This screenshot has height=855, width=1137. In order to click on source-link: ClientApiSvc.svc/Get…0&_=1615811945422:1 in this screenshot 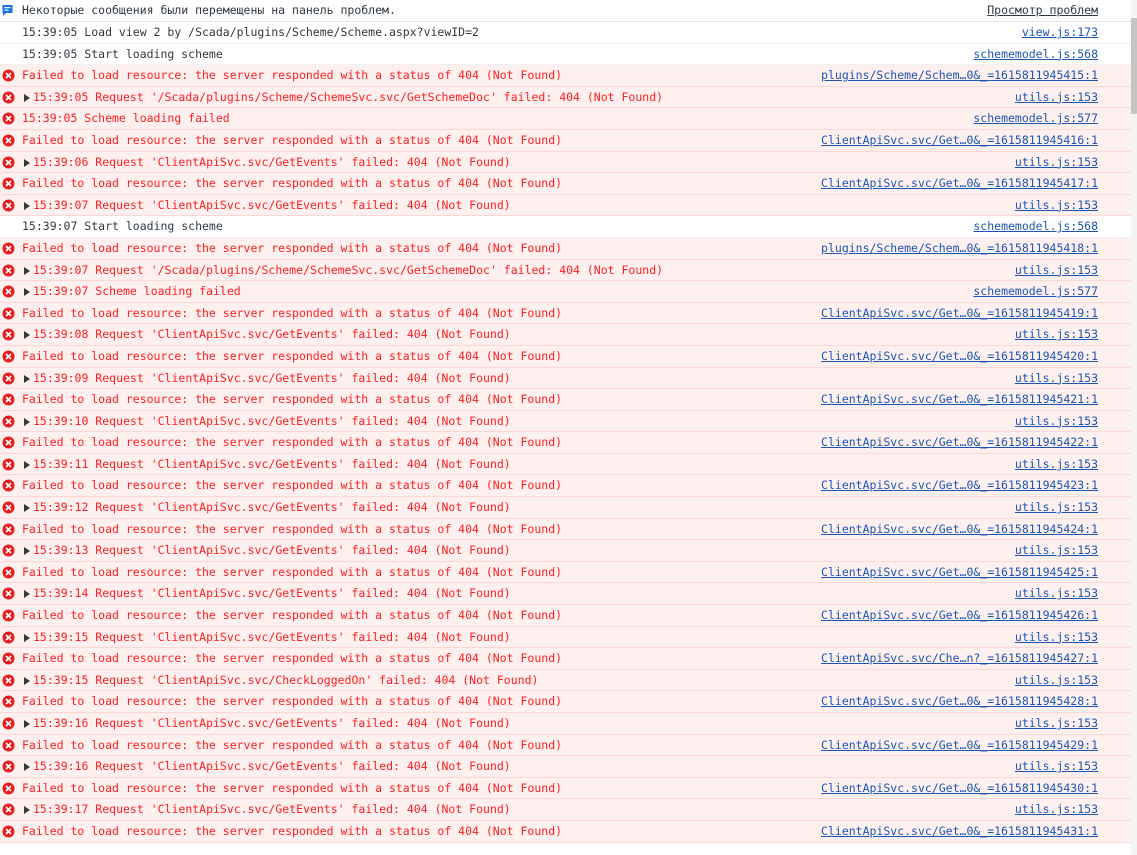, I will do `click(959, 442)`.